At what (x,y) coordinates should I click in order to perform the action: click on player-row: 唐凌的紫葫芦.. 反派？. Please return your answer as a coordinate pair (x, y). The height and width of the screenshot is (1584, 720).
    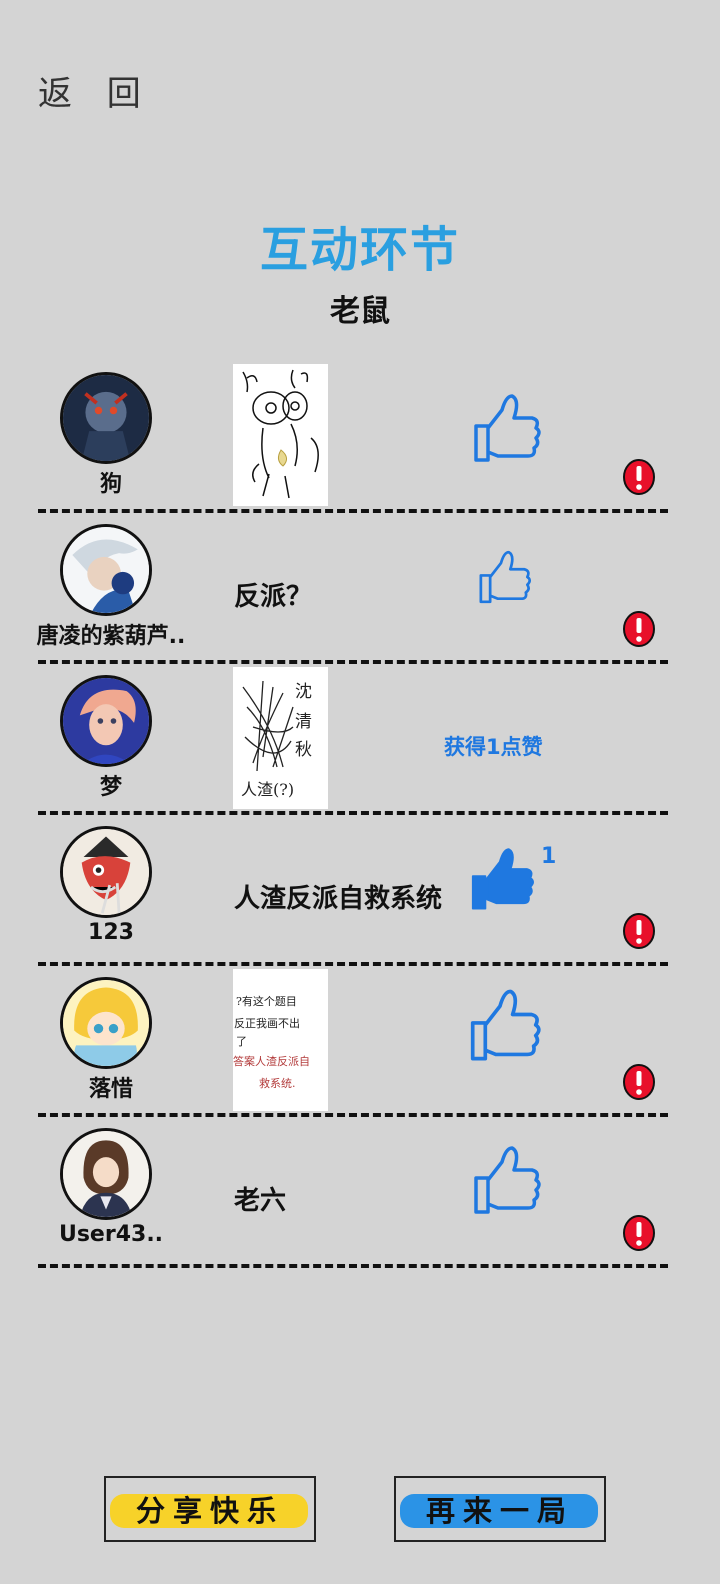
    Looking at the image, I should click on (360, 590).